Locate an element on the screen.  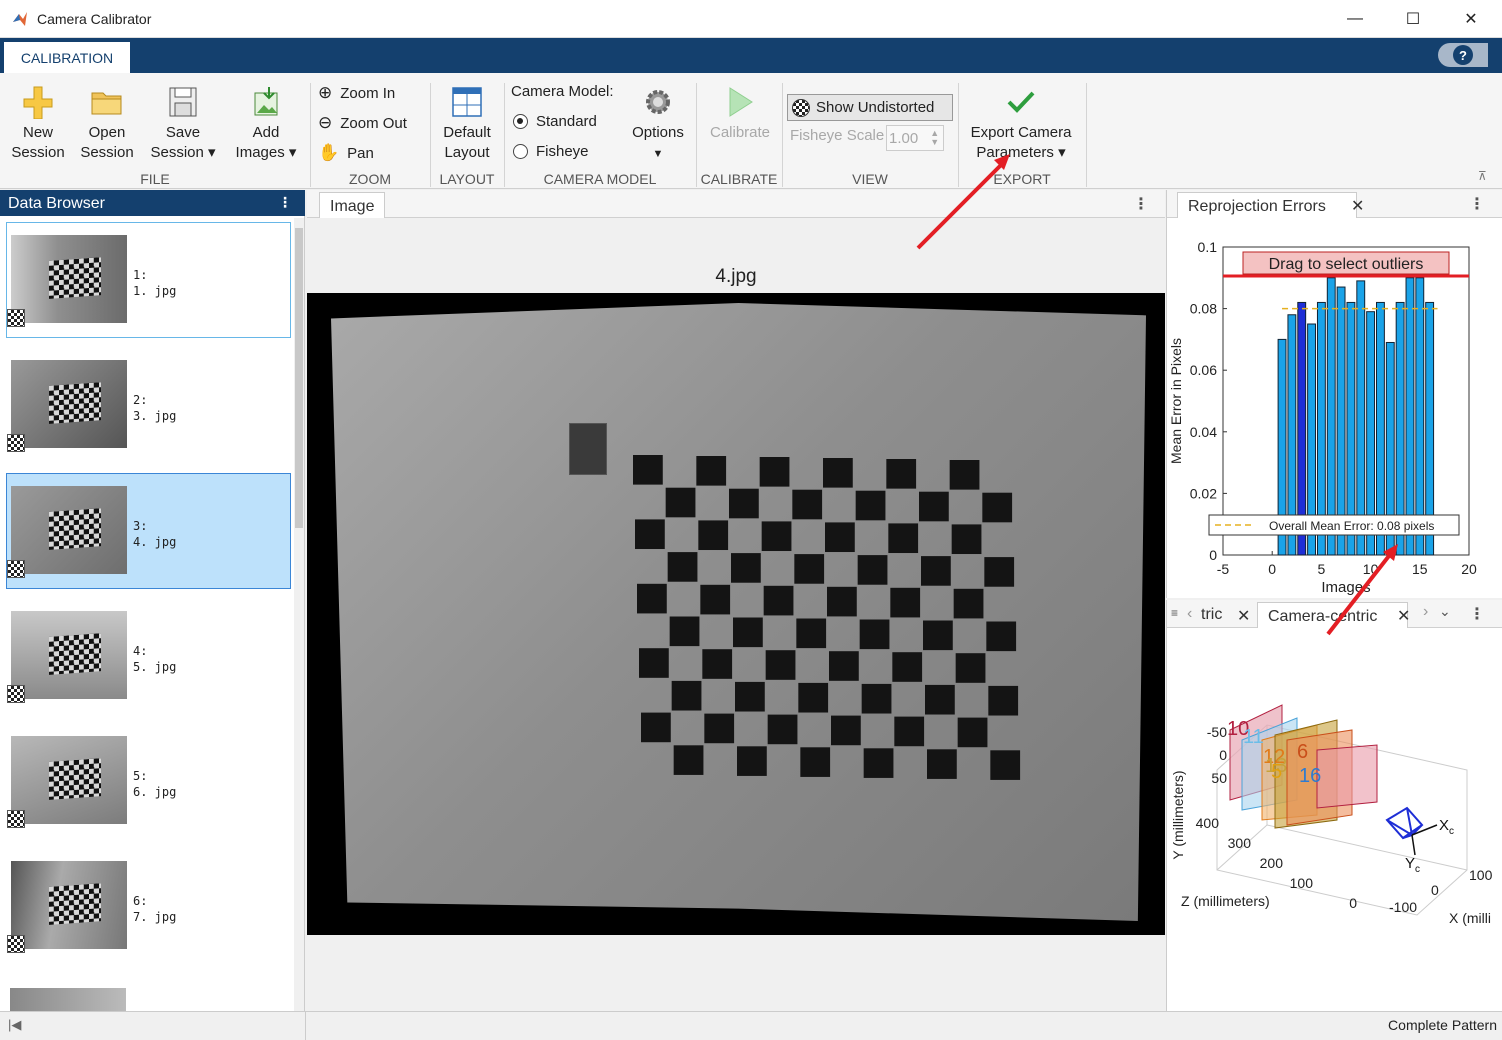
data-browser-menu-icon: ⋮ is located at coordinates (285, 202).